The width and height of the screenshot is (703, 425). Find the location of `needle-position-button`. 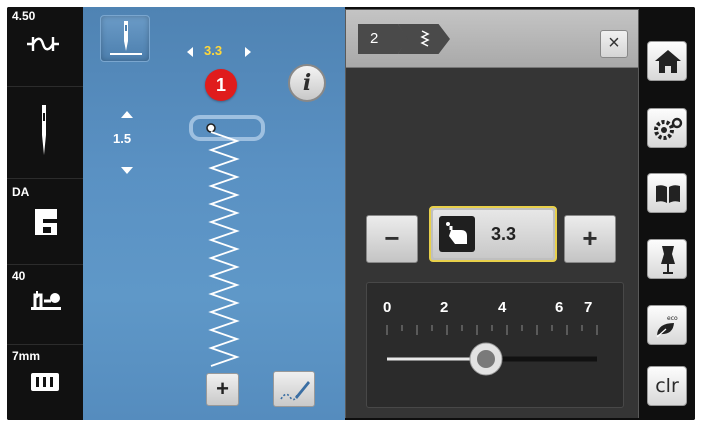

needle-position-button is located at coordinates (125, 38).